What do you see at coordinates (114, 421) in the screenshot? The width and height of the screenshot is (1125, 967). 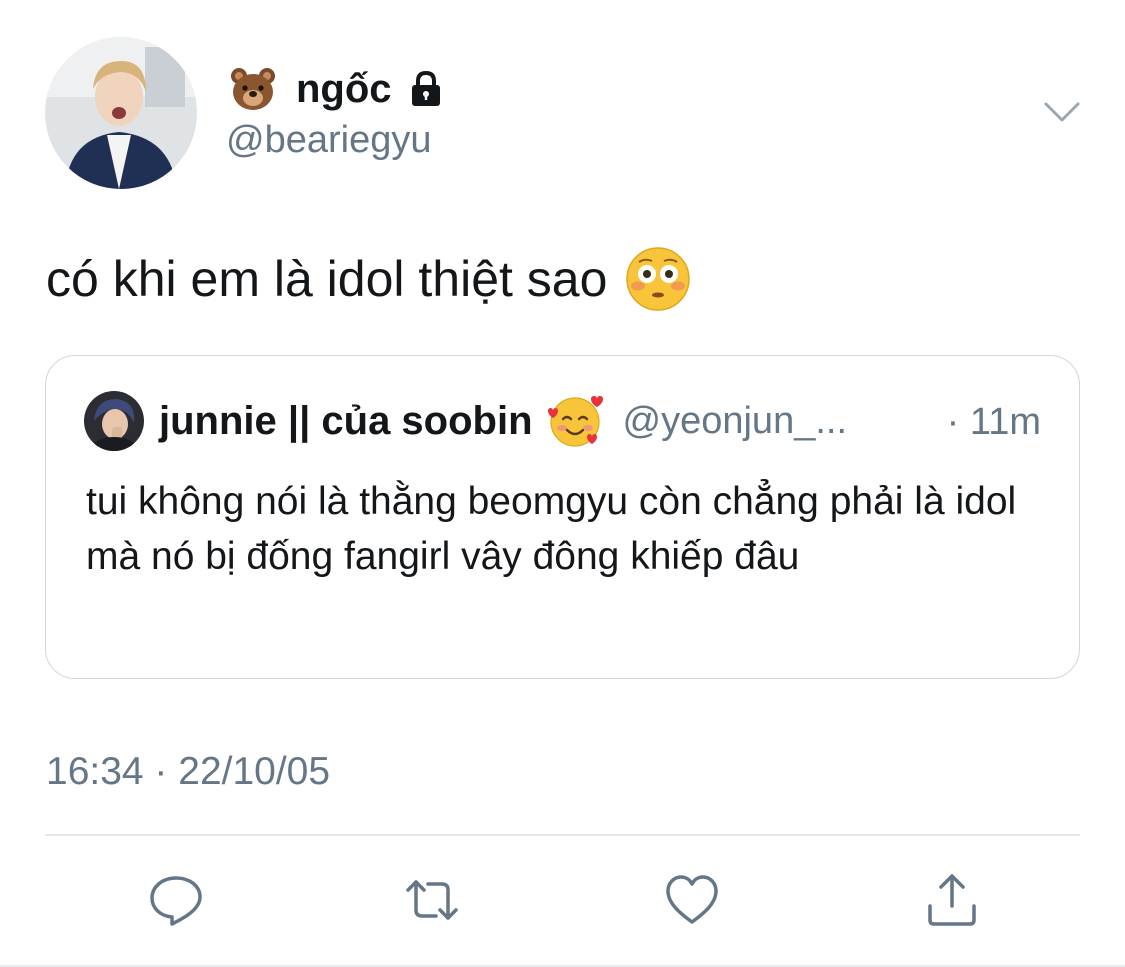 I see `quoted-author-avatar` at bounding box center [114, 421].